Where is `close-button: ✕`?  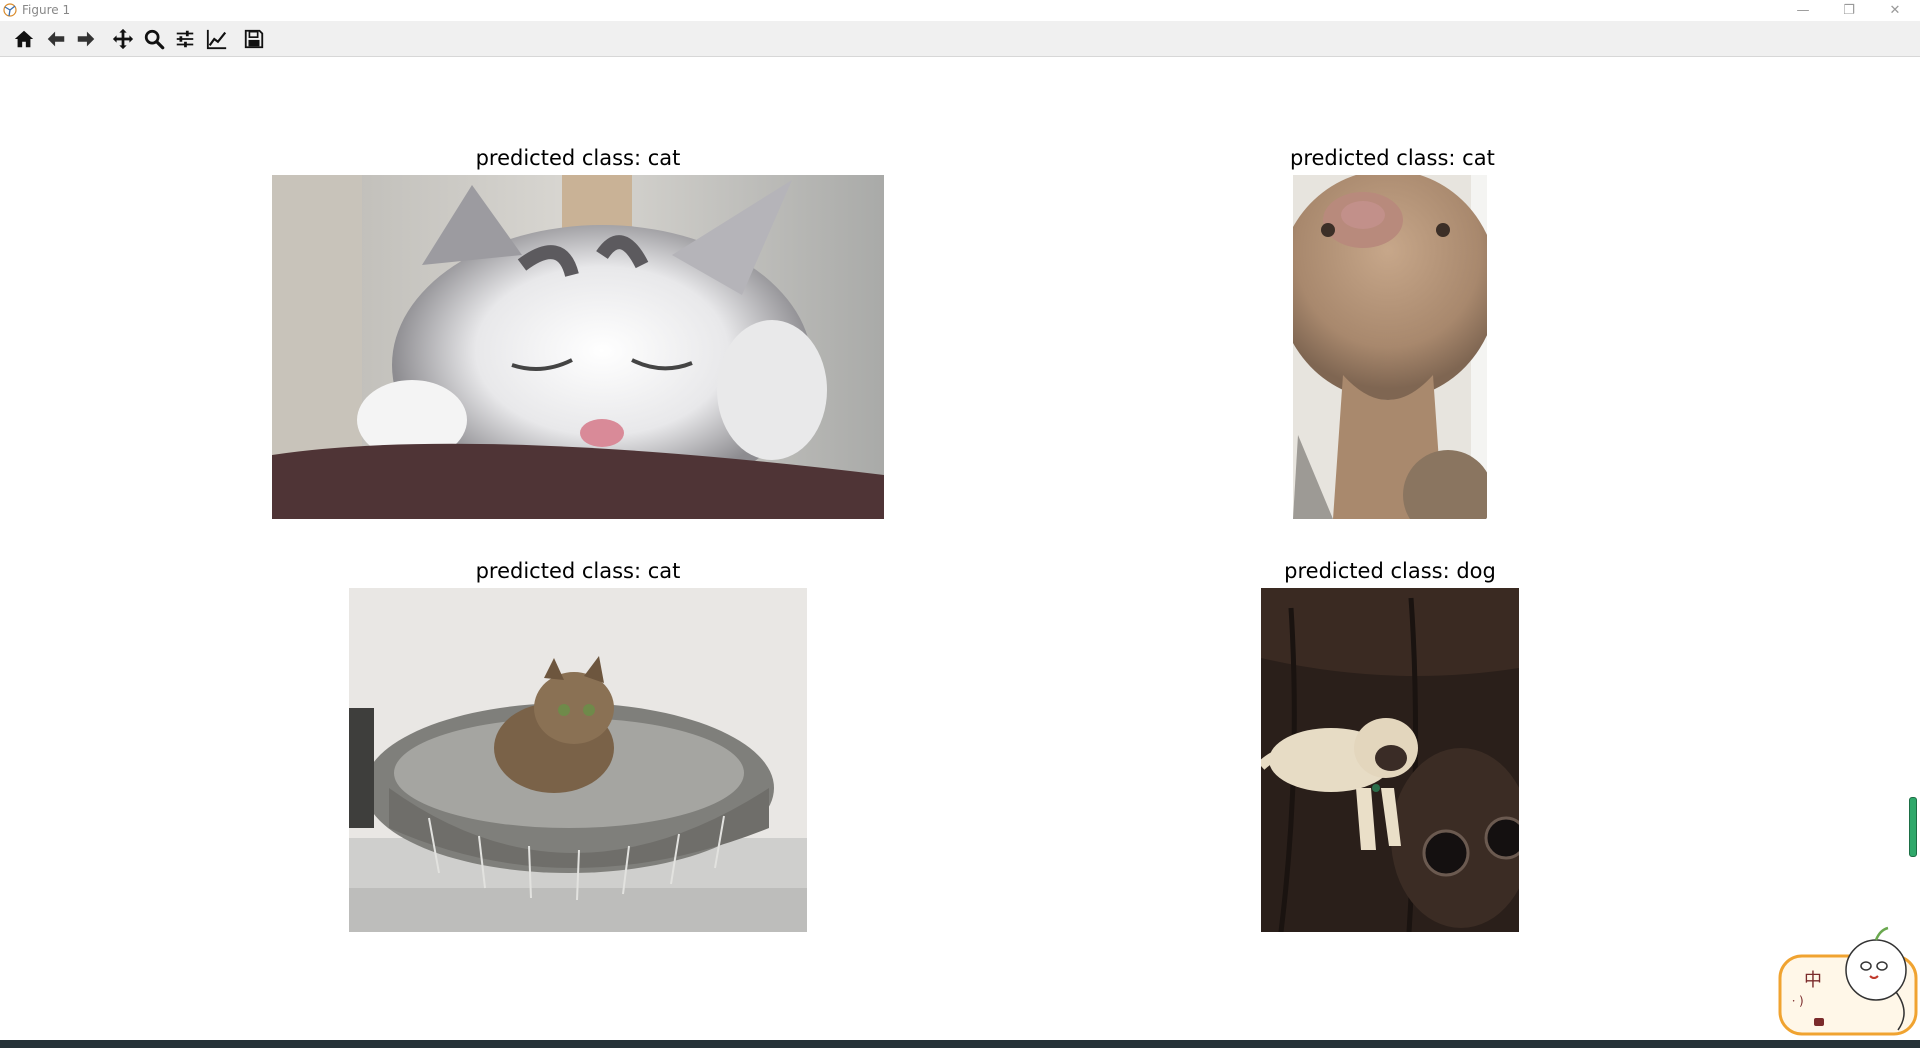
close-button: ✕ is located at coordinates (1895, 10).